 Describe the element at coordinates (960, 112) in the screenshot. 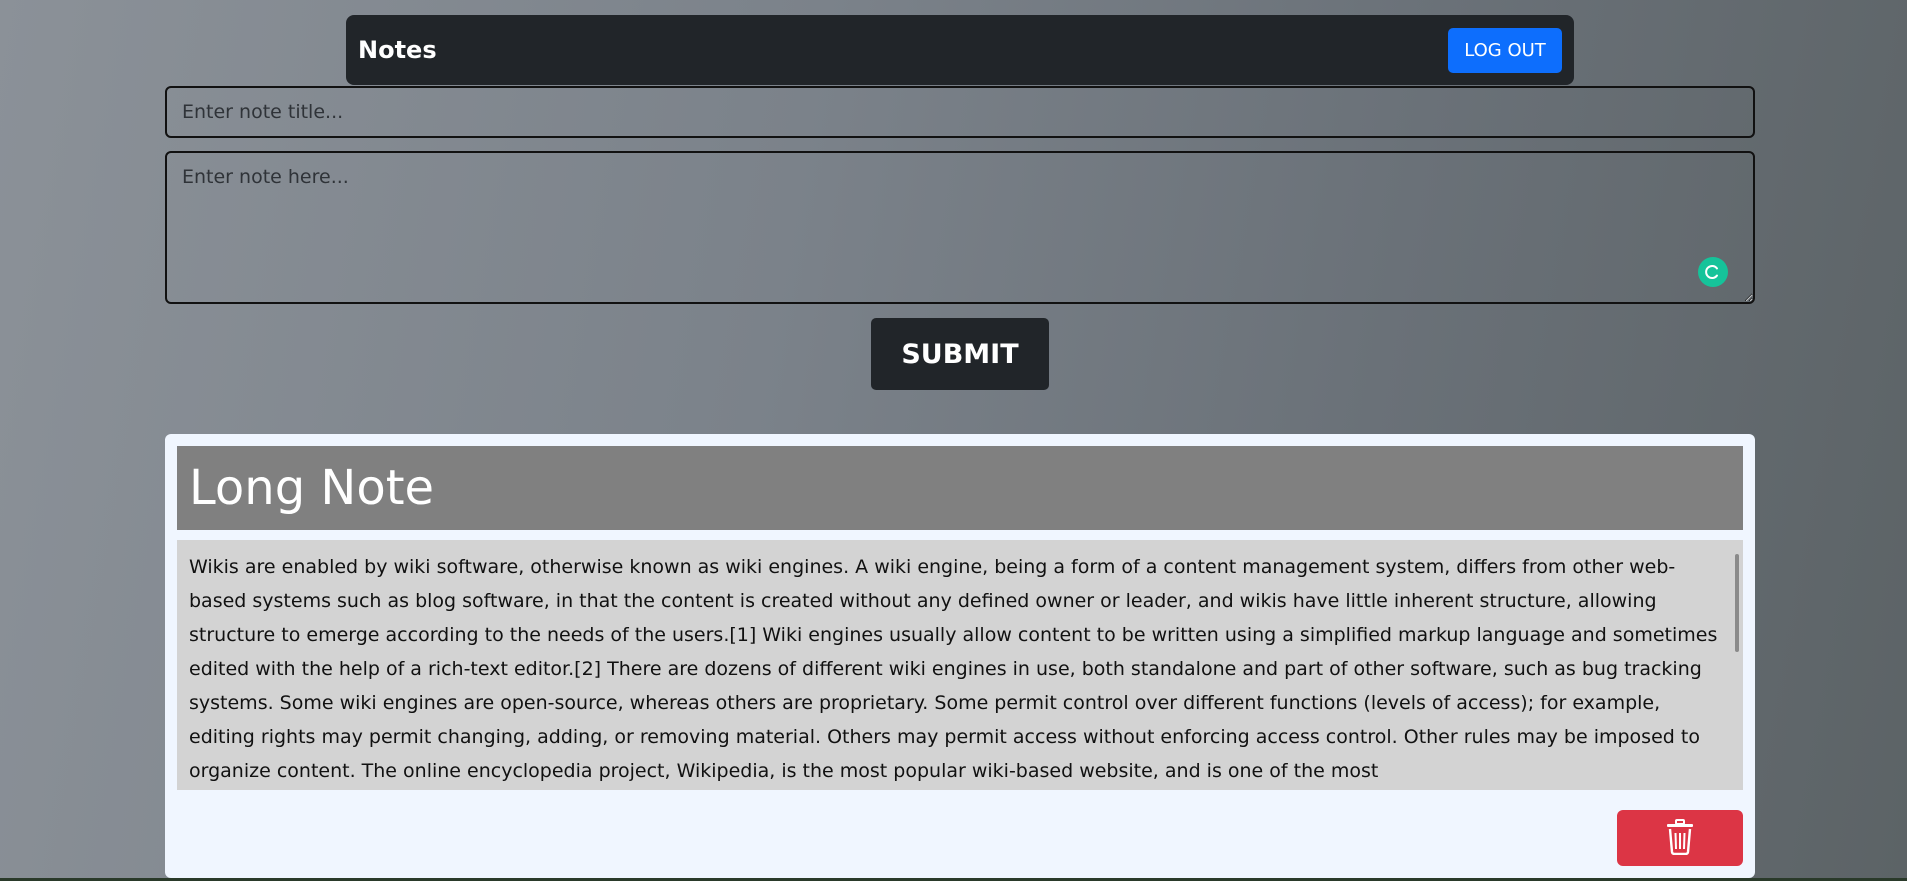

I see `note-title-input` at that location.